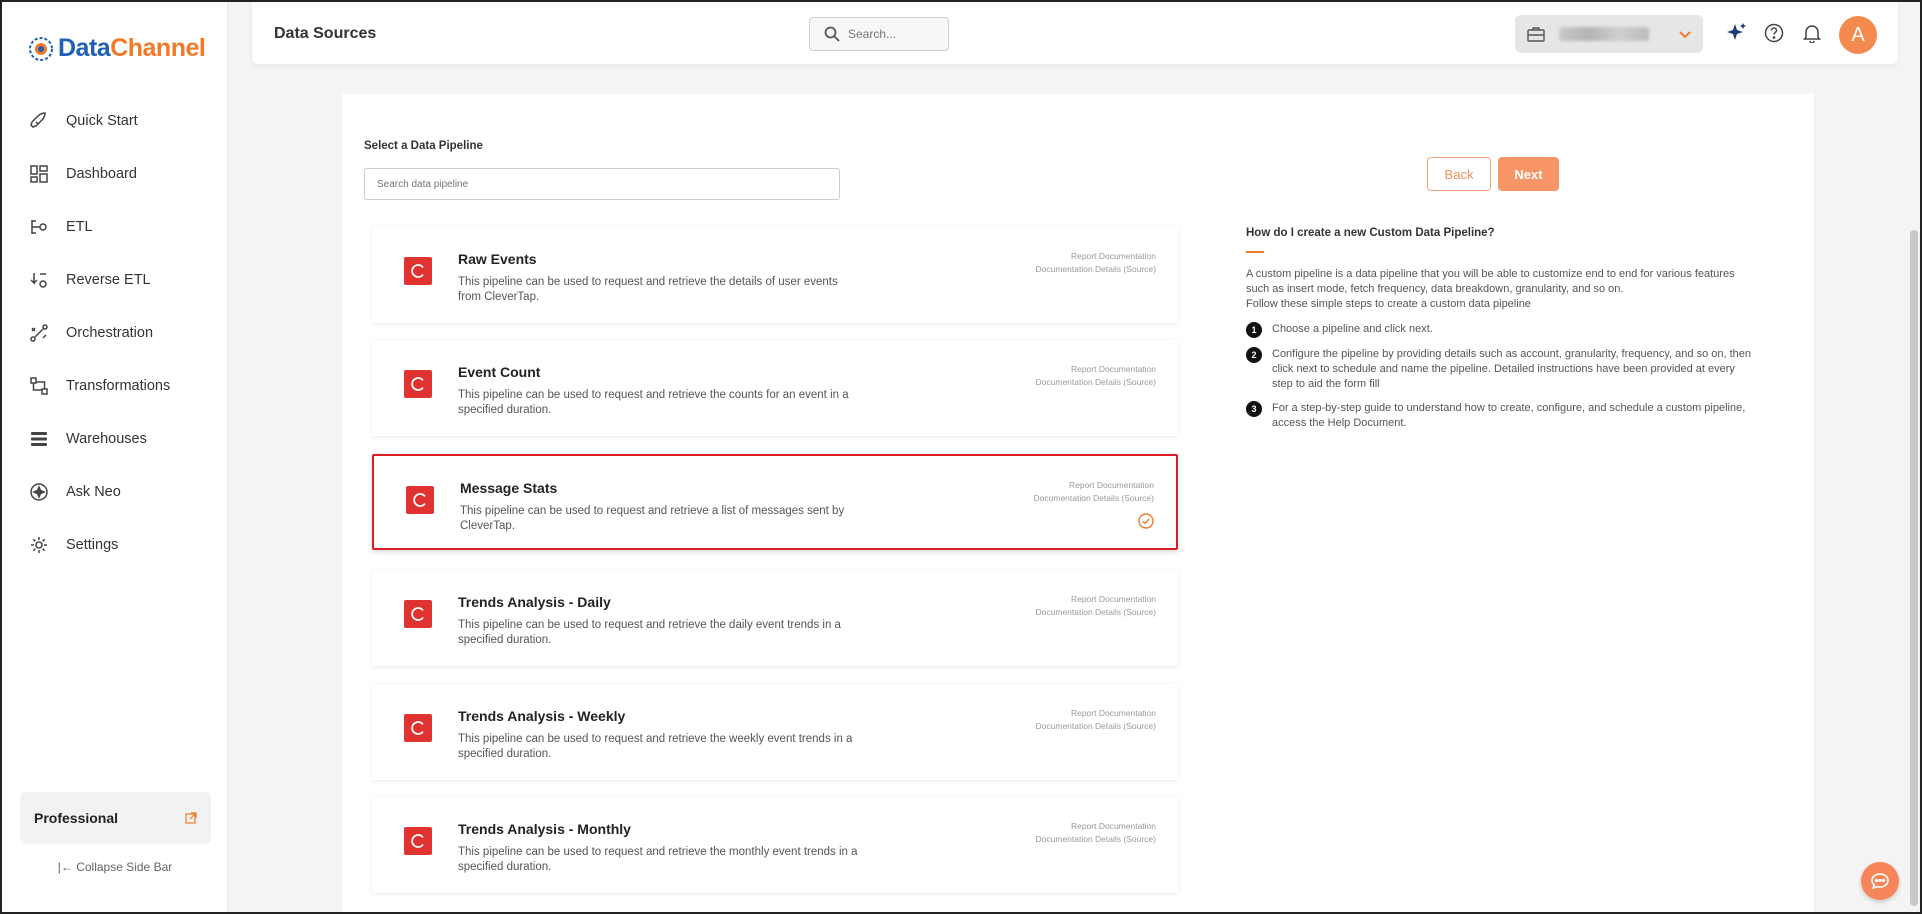 This screenshot has width=1922, height=914. I want to click on search-input, so click(893, 34).